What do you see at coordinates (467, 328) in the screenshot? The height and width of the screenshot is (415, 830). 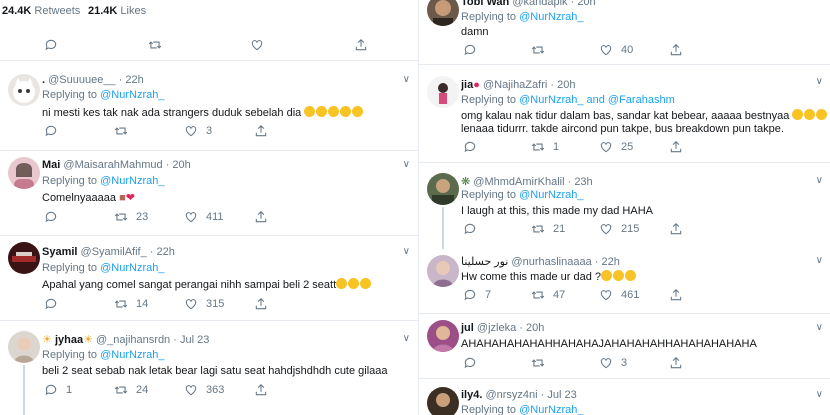 I see `display-name: jul` at bounding box center [467, 328].